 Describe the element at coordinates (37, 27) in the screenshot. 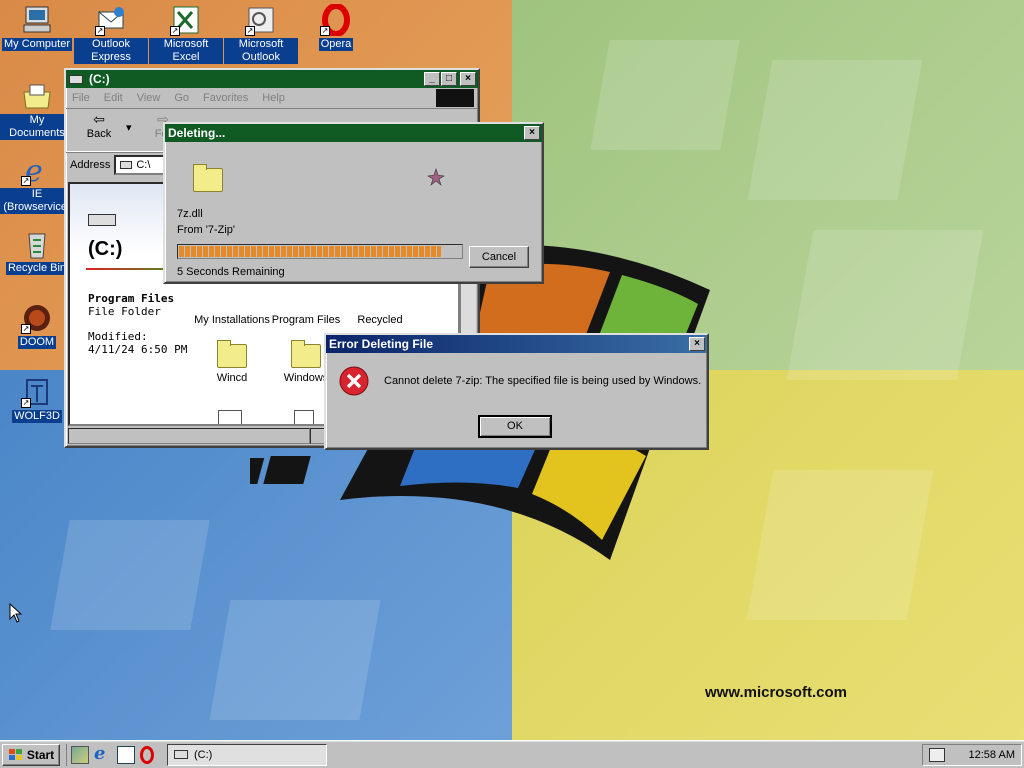

I see `desktop-icon-my-computer: My Computer` at that location.